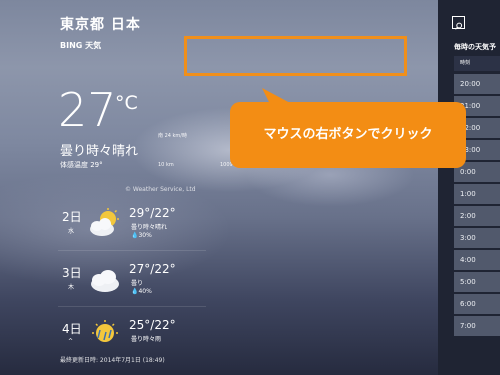  I want to click on hour-row: 4:00, so click(477, 260).